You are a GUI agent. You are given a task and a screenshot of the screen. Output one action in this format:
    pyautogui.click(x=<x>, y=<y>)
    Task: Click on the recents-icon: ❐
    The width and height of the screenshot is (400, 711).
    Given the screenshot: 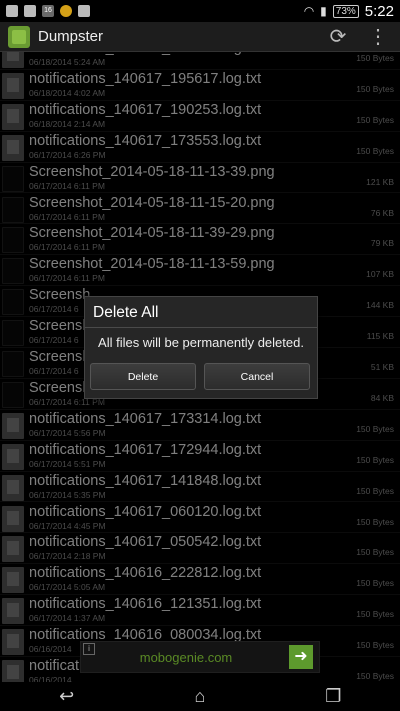 What is the action you would take?
    pyautogui.click(x=333, y=697)
    